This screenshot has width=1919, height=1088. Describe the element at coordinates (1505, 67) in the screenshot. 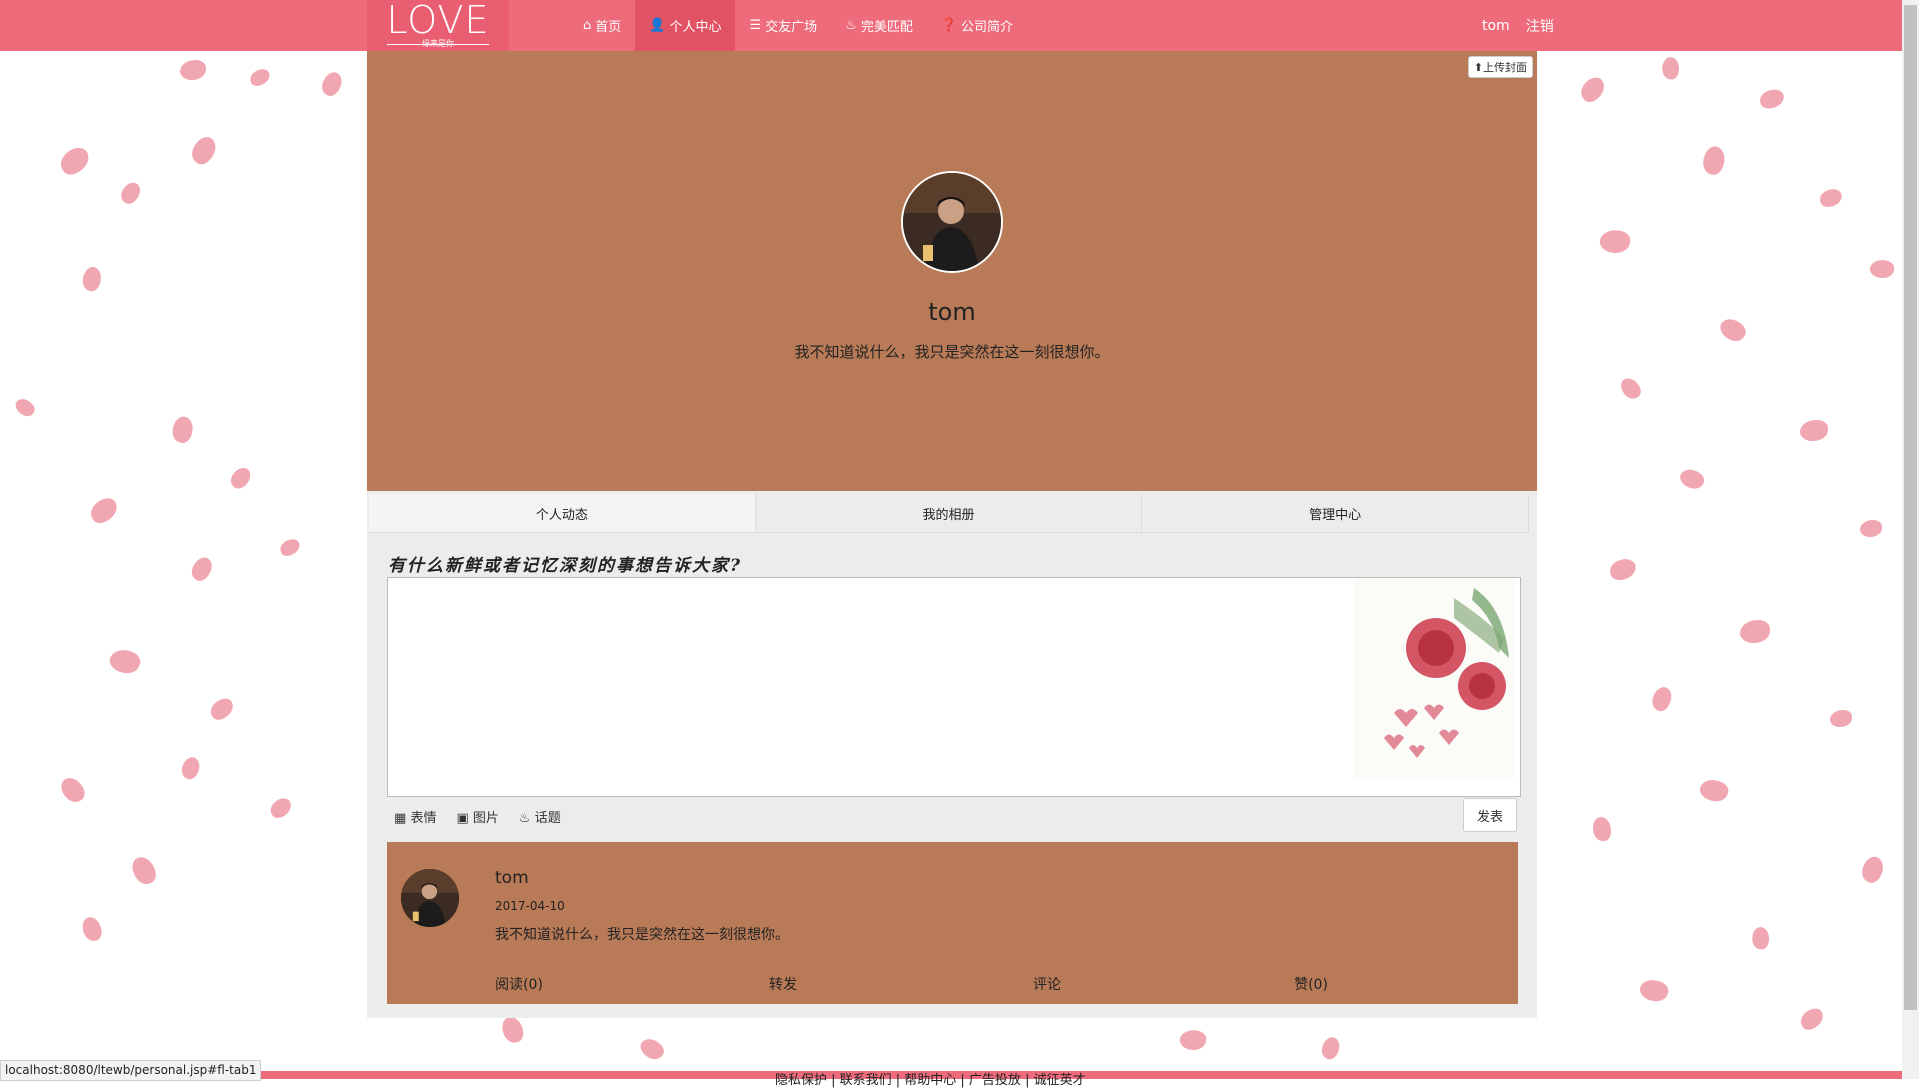

I see `upload-cover-label: 上传封面` at that location.